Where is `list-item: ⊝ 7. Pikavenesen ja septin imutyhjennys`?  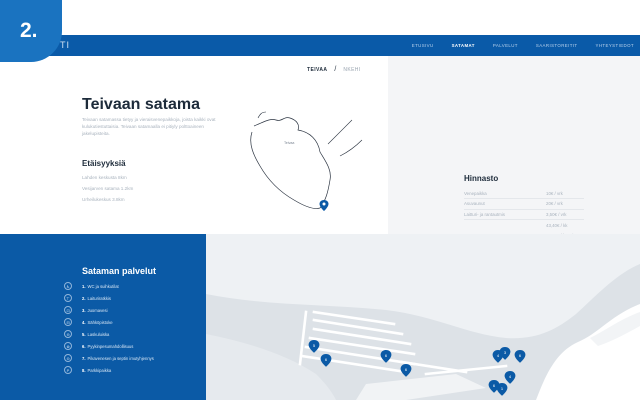 list-item: ⊝ 7. Pikavenesen ja septin imutyhjennys is located at coordinates (109, 358).